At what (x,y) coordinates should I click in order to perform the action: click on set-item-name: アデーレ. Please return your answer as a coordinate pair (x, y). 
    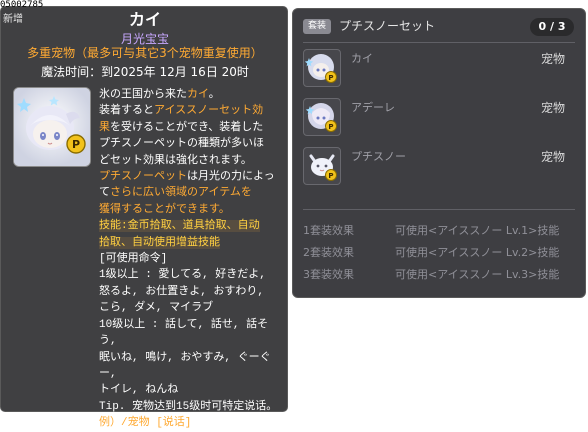
    Looking at the image, I should click on (373, 107).